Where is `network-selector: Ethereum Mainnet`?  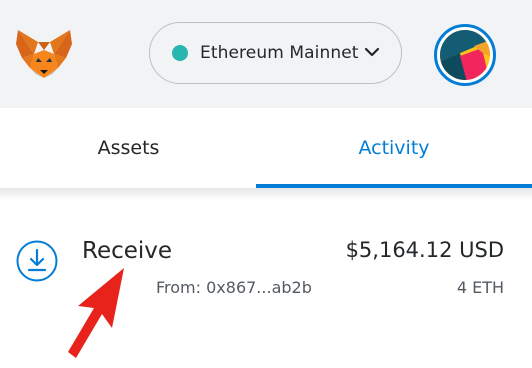
network-selector: Ethereum Mainnet is located at coordinates (275, 53).